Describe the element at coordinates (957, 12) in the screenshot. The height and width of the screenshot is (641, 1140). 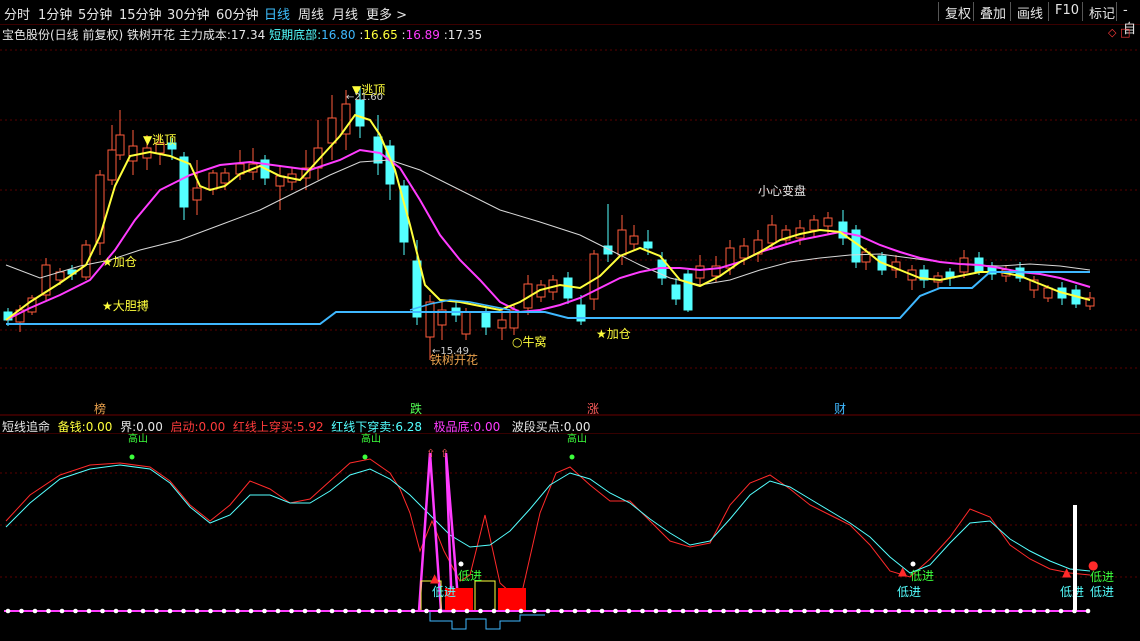
I see `restore-rights-button: 复权` at that location.